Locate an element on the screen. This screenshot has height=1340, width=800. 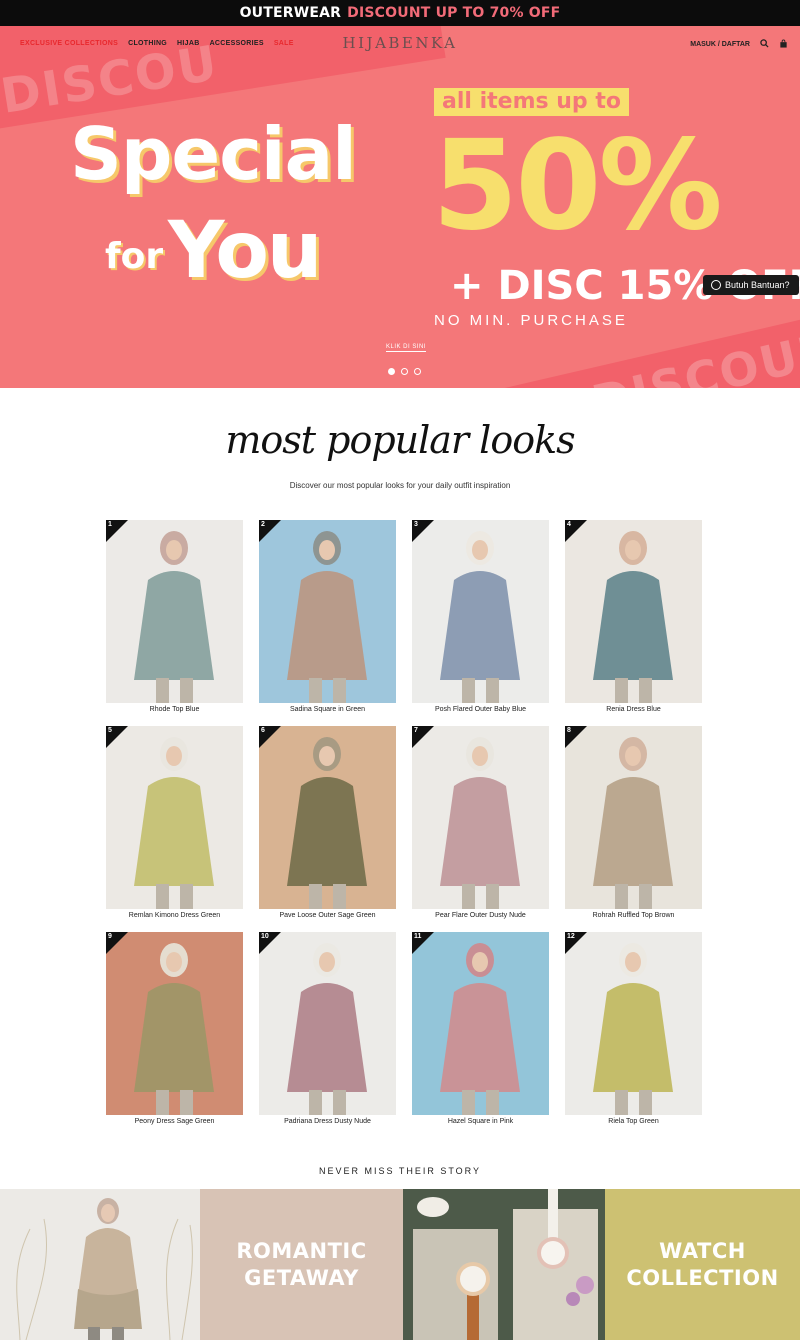
carousel-dots is located at coordinates (404, 371).